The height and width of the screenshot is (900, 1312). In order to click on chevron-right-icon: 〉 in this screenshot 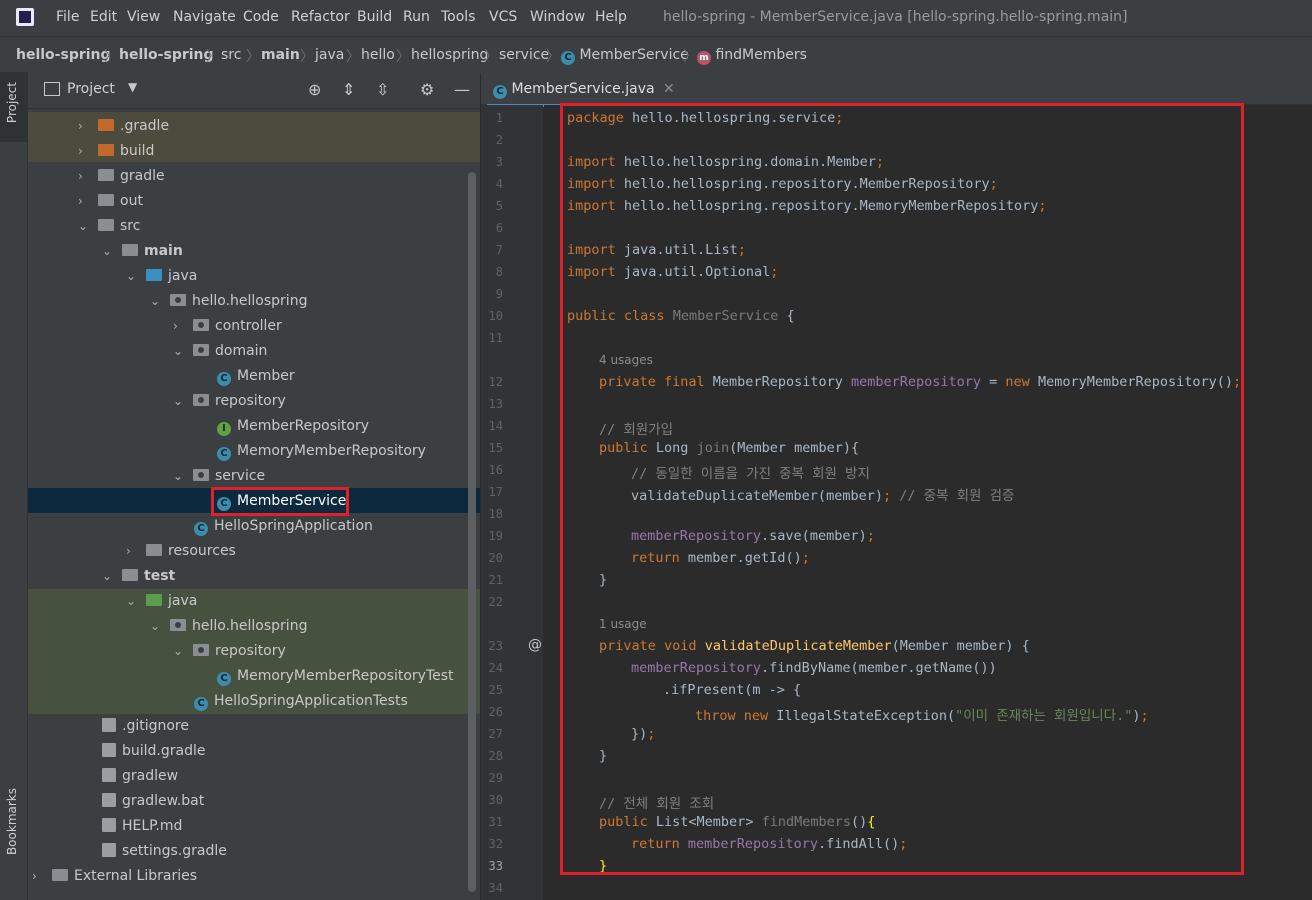, I will do `click(213, 57)`.